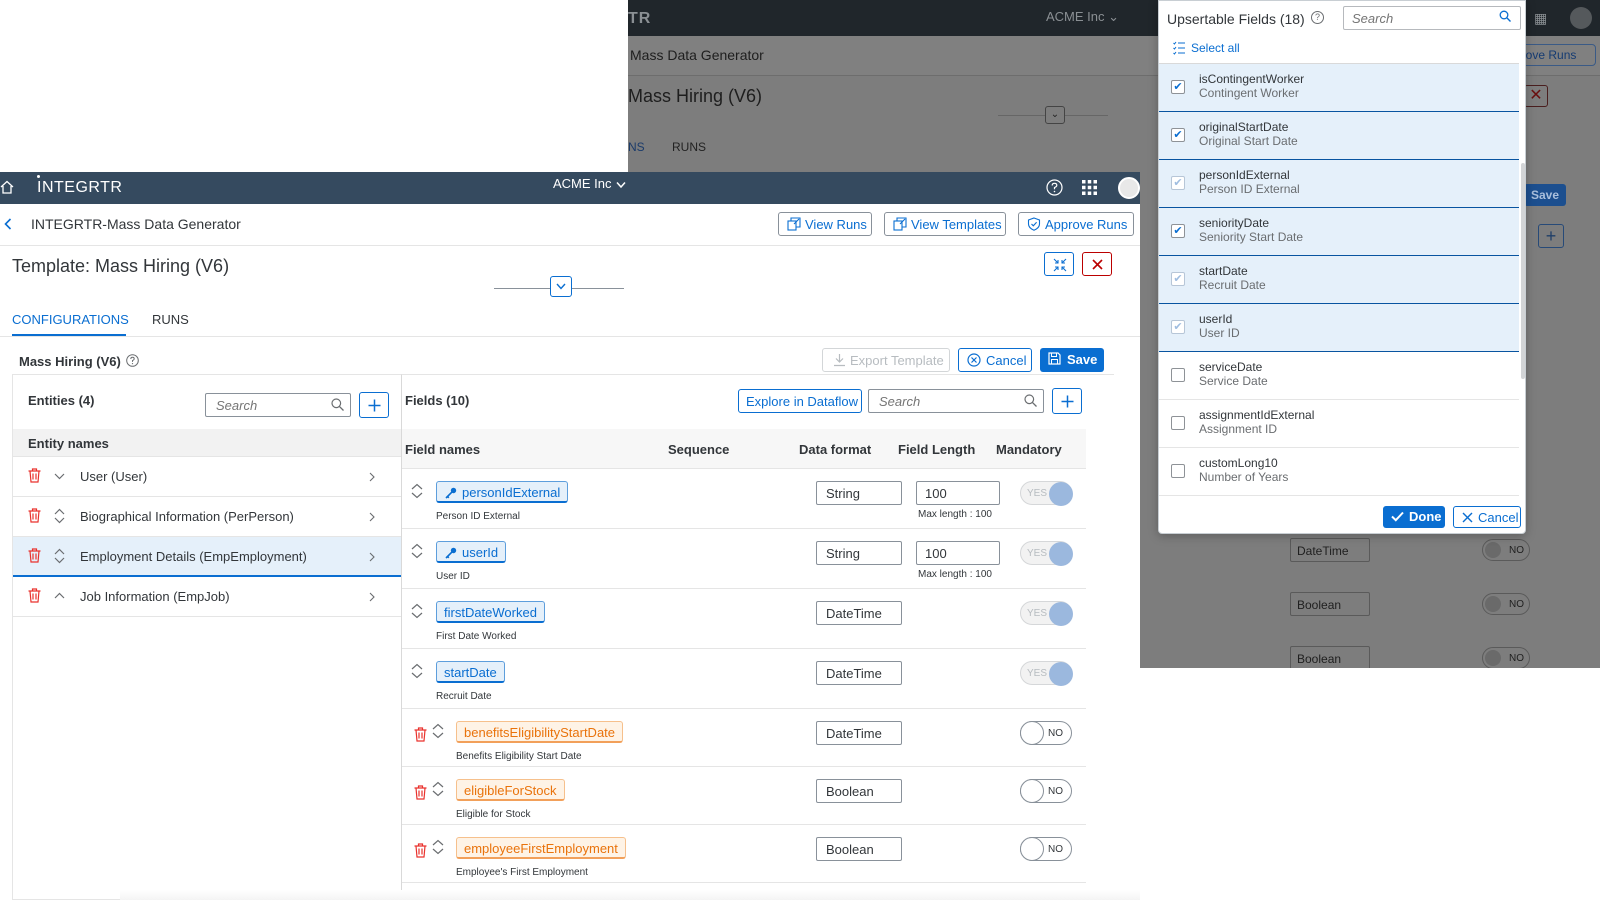  I want to click on exit-fullscreen-button, so click(1059, 264).